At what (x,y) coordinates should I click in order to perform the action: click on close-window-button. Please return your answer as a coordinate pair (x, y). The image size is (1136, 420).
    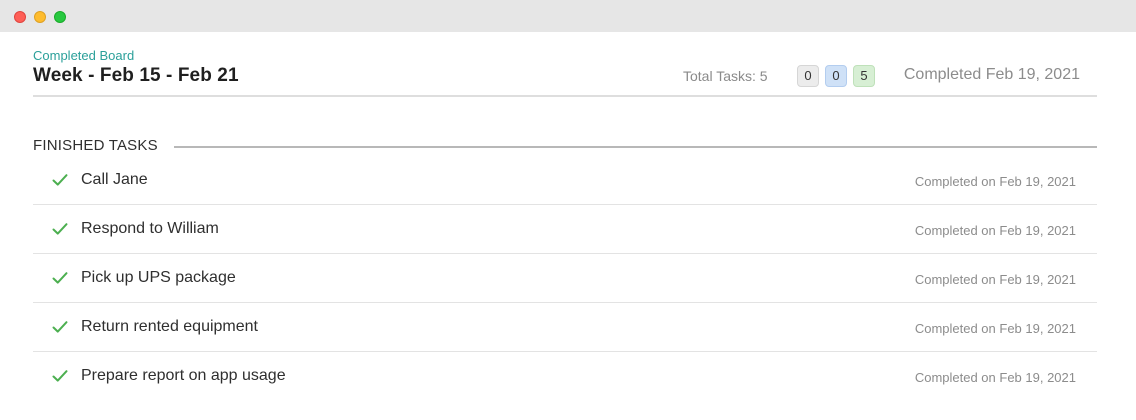
    Looking at the image, I should click on (20, 17).